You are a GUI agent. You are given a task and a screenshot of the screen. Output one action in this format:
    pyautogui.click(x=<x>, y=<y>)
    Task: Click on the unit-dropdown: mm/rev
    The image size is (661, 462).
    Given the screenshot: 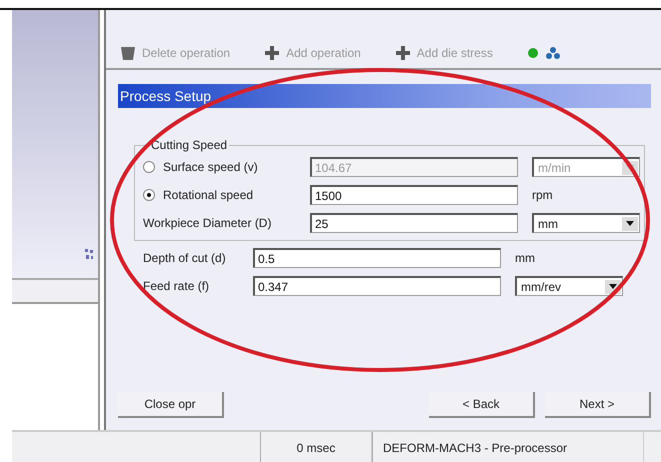 What is the action you would take?
    pyautogui.click(x=569, y=286)
    